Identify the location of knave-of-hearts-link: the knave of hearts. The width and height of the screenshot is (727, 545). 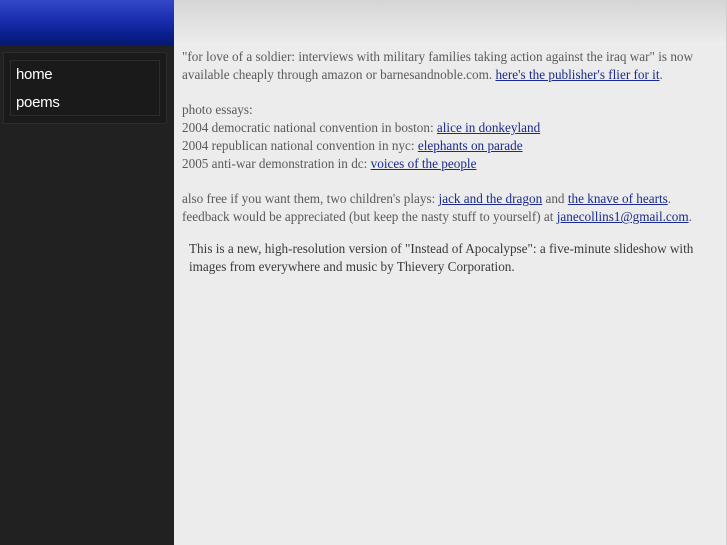
(618, 198).